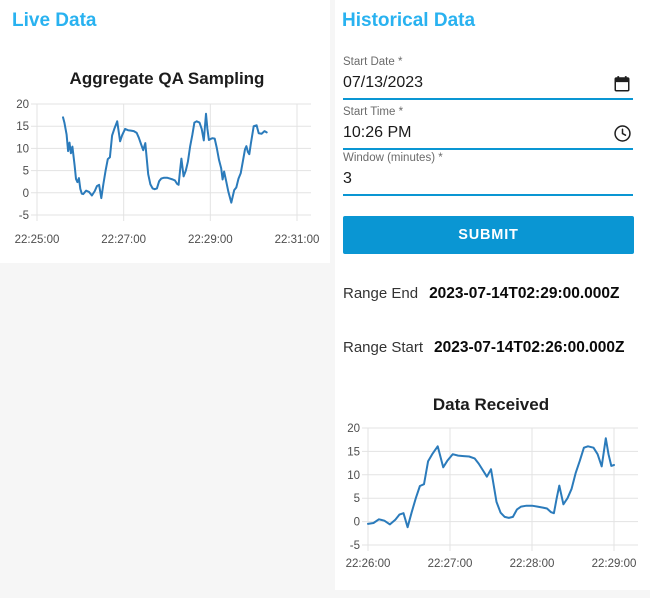  I want to click on svg-text: 22:28:00, so click(532, 564).